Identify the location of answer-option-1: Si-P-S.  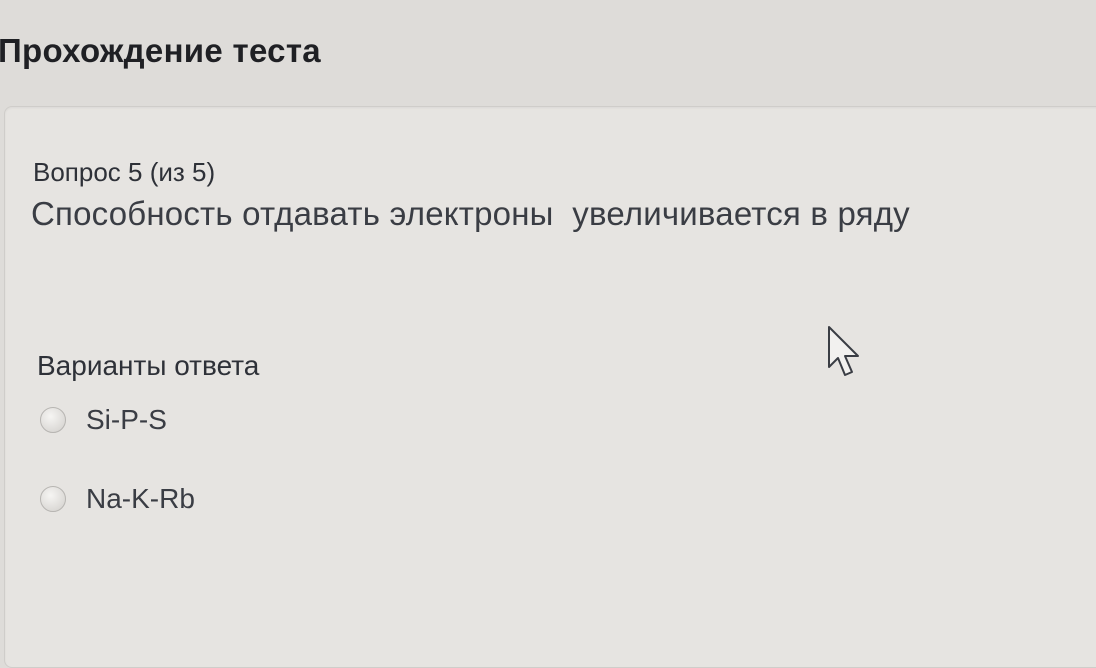
(103, 420).